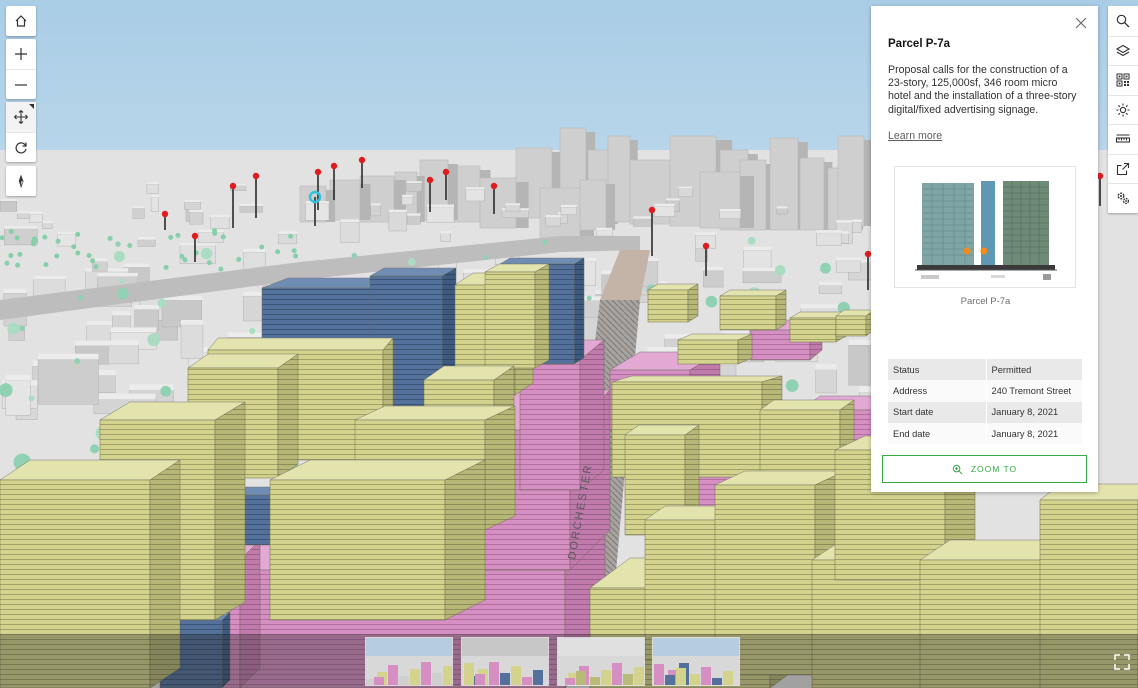  Describe the element at coordinates (1034, 433) in the screenshot. I see `attribute-value: January 8, 2021` at that location.